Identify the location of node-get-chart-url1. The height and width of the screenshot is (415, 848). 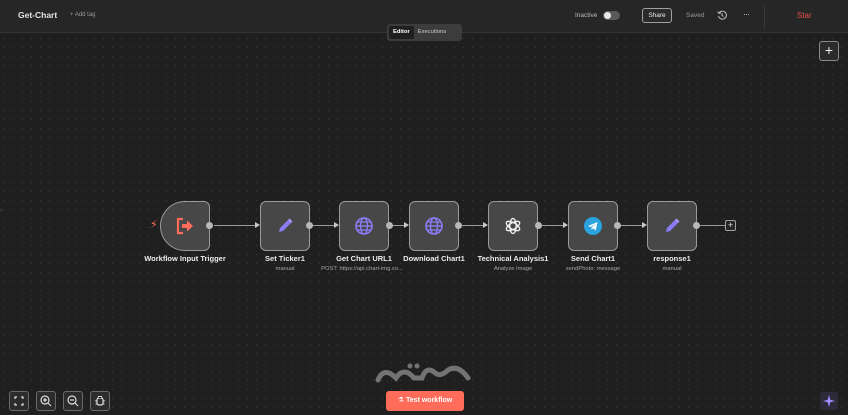
(364, 226).